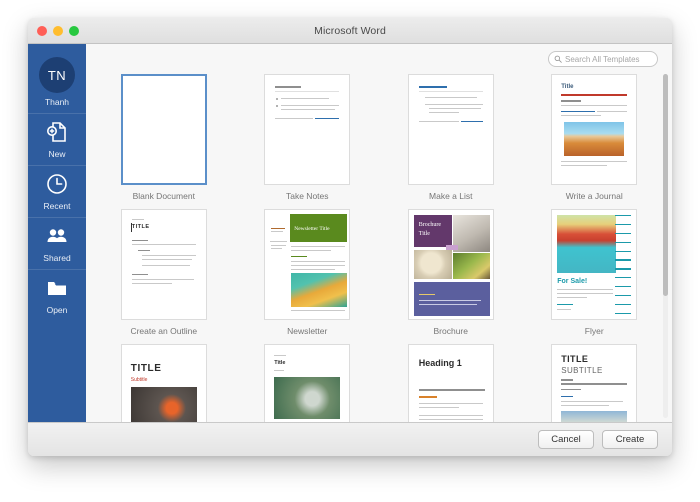 The width and height of the screenshot is (700, 502). I want to click on sidebar-item-label: New, so click(57, 154).